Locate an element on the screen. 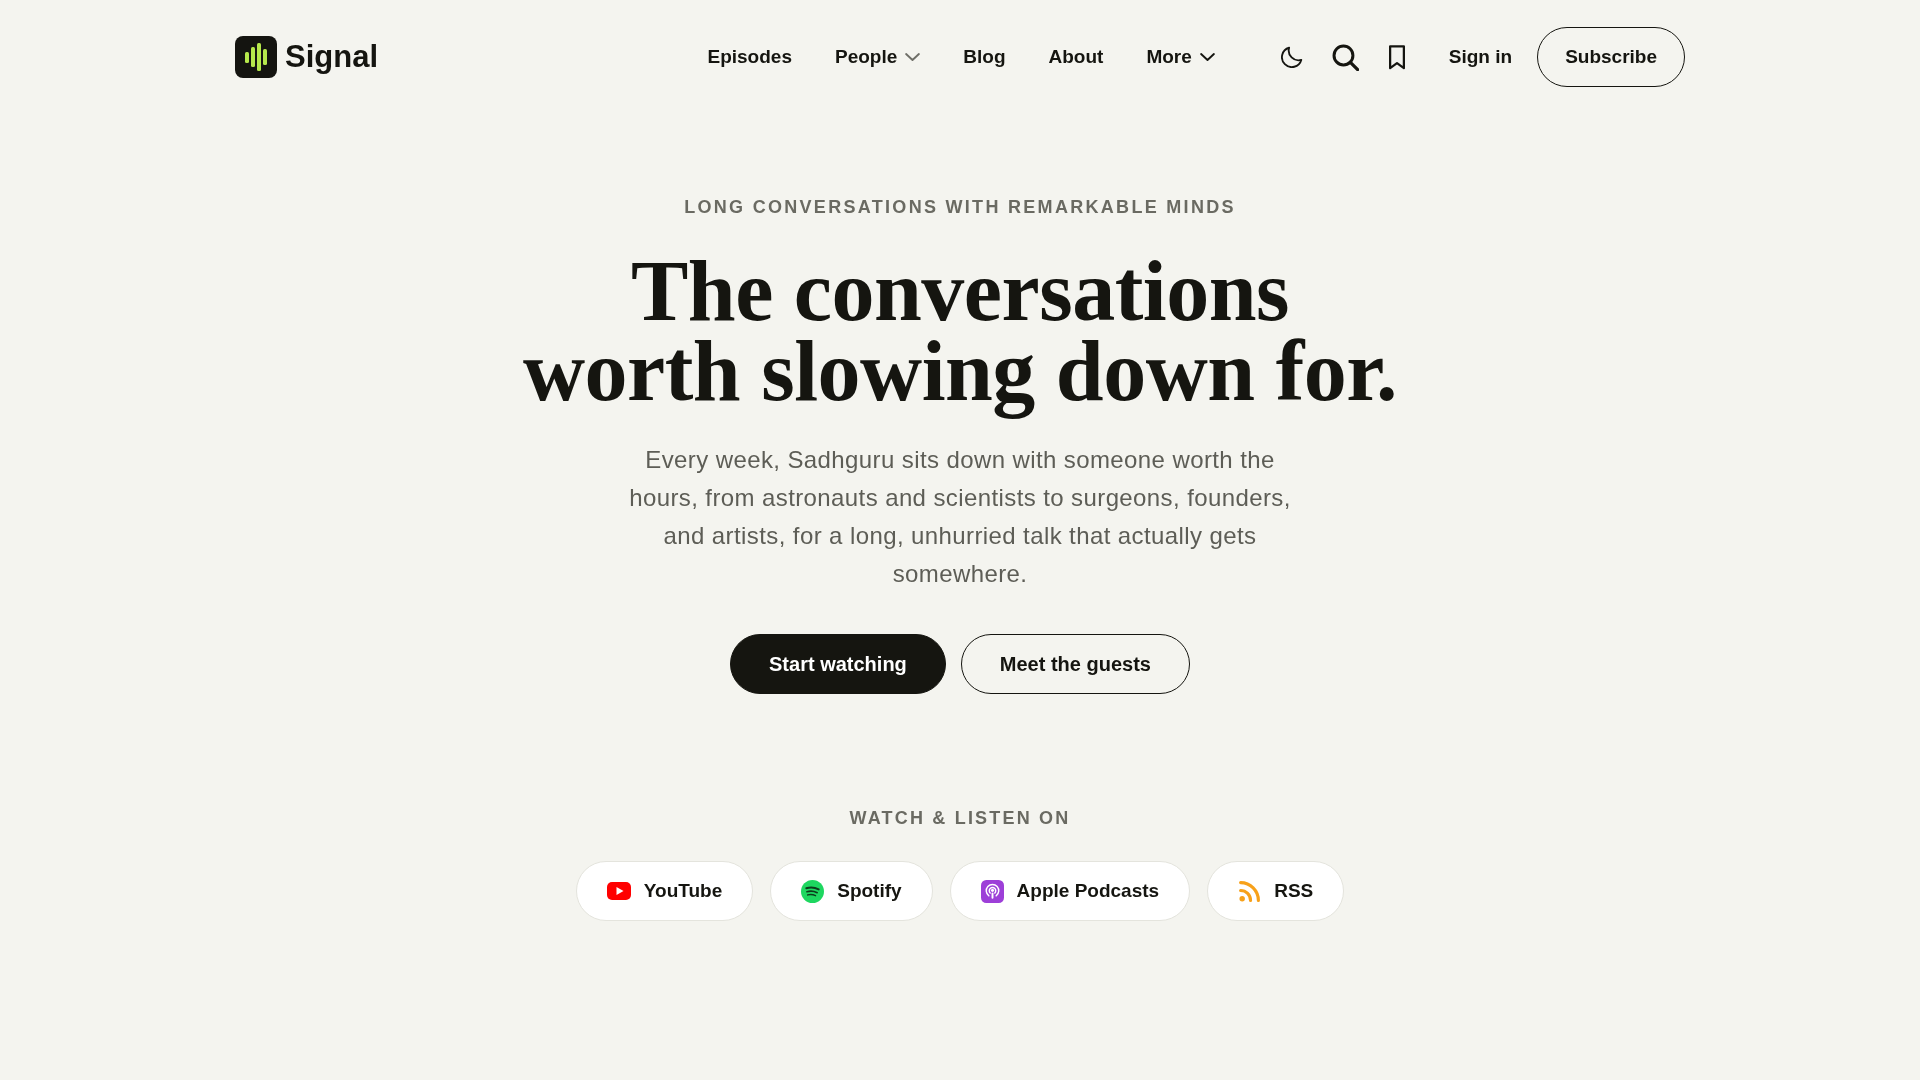 This screenshot has height=1080, width=1920. nav-link: People is located at coordinates (878, 57).